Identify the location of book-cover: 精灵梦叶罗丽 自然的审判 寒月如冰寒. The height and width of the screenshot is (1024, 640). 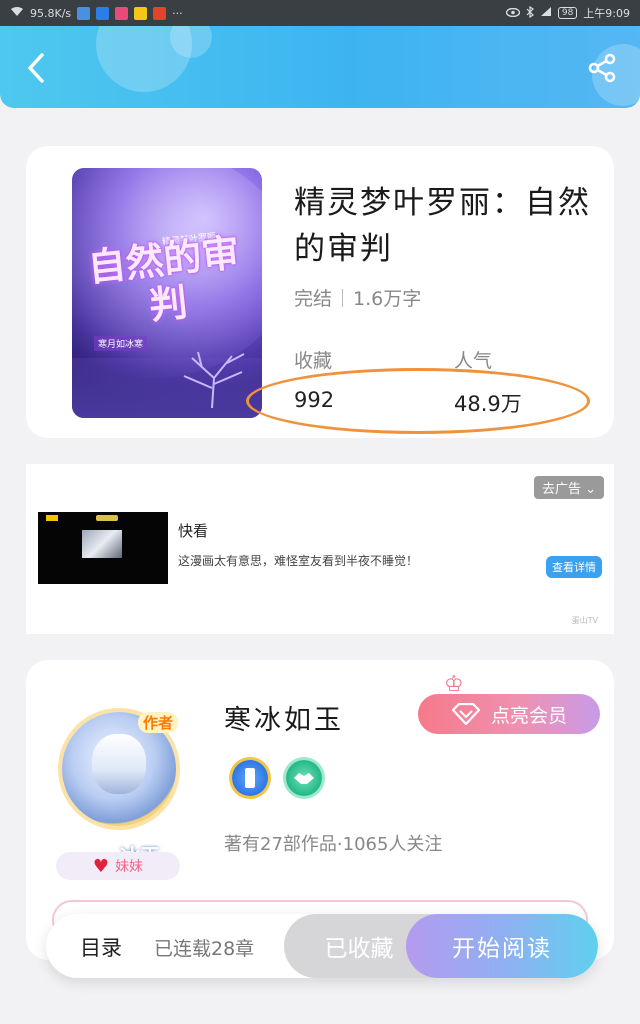
(167, 293).